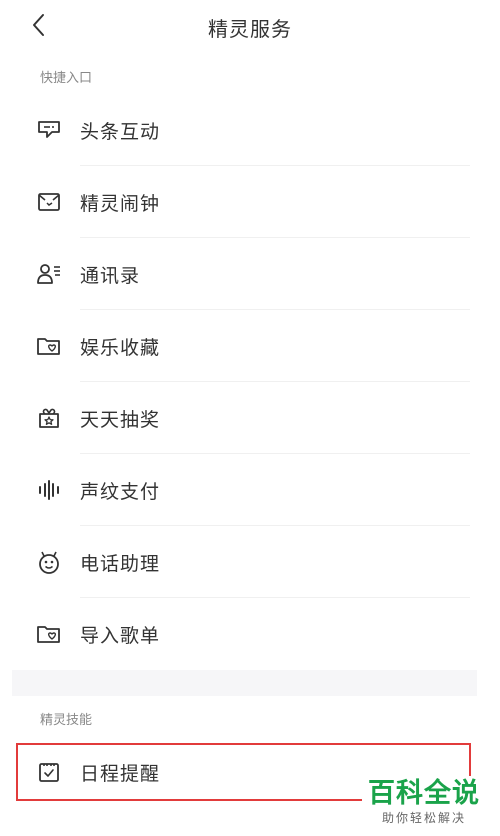  What do you see at coordinates (244, 683) in the screenshot?
I see `section-separator` at bounding box center [244, 683].